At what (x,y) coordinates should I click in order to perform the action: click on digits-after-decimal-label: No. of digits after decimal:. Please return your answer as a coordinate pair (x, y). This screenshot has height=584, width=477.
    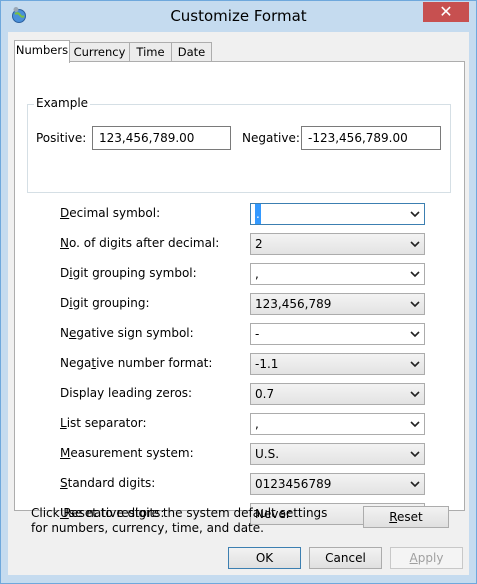
    Looking at the image, I should click on (140, 243).